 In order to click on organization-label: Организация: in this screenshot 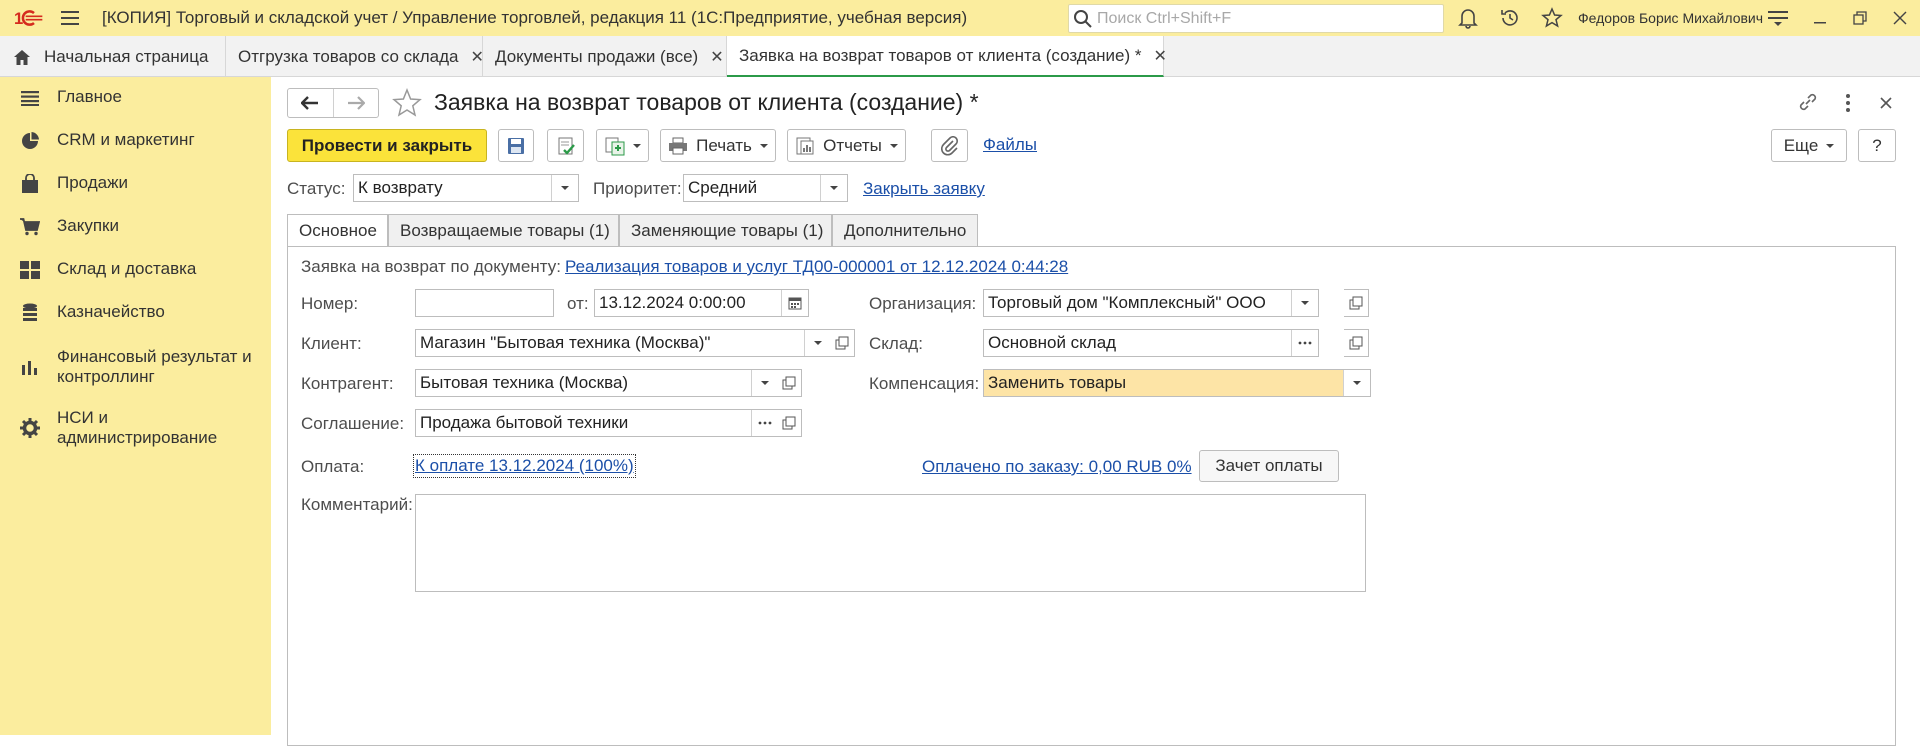, I will do `click(923, 303)`.